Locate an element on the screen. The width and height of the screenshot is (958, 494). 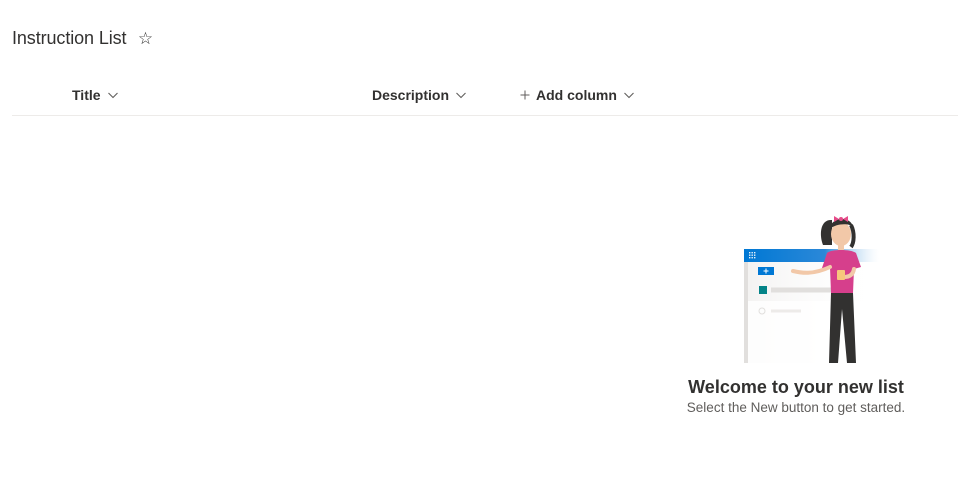
empty-state-heading: Welcome to your new list is located at coordinates (796, 387).